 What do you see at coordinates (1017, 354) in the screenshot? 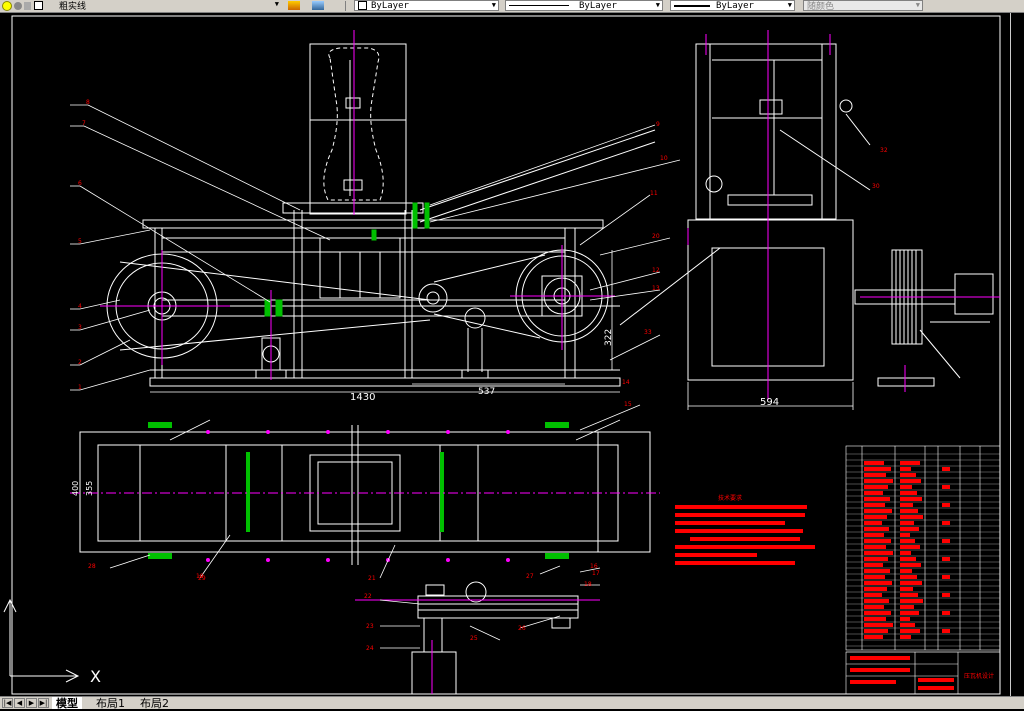
I see `vertical-scrollbar` at bounding box center [1017, 354].